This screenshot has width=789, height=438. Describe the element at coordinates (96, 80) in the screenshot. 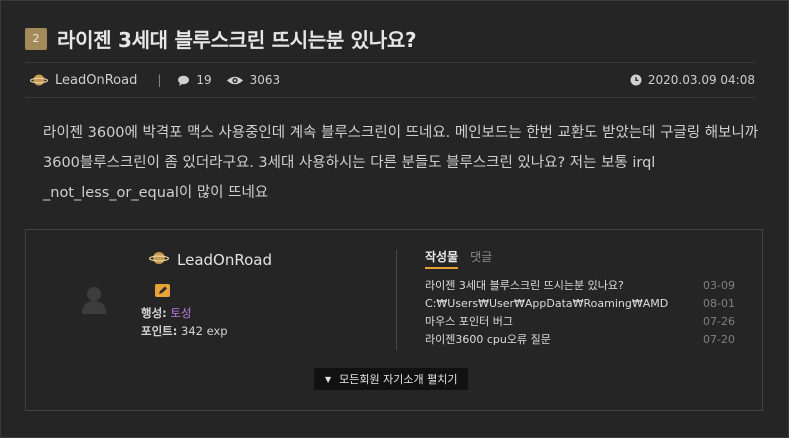

I see `author-link: LeadOnRoad` at that location.